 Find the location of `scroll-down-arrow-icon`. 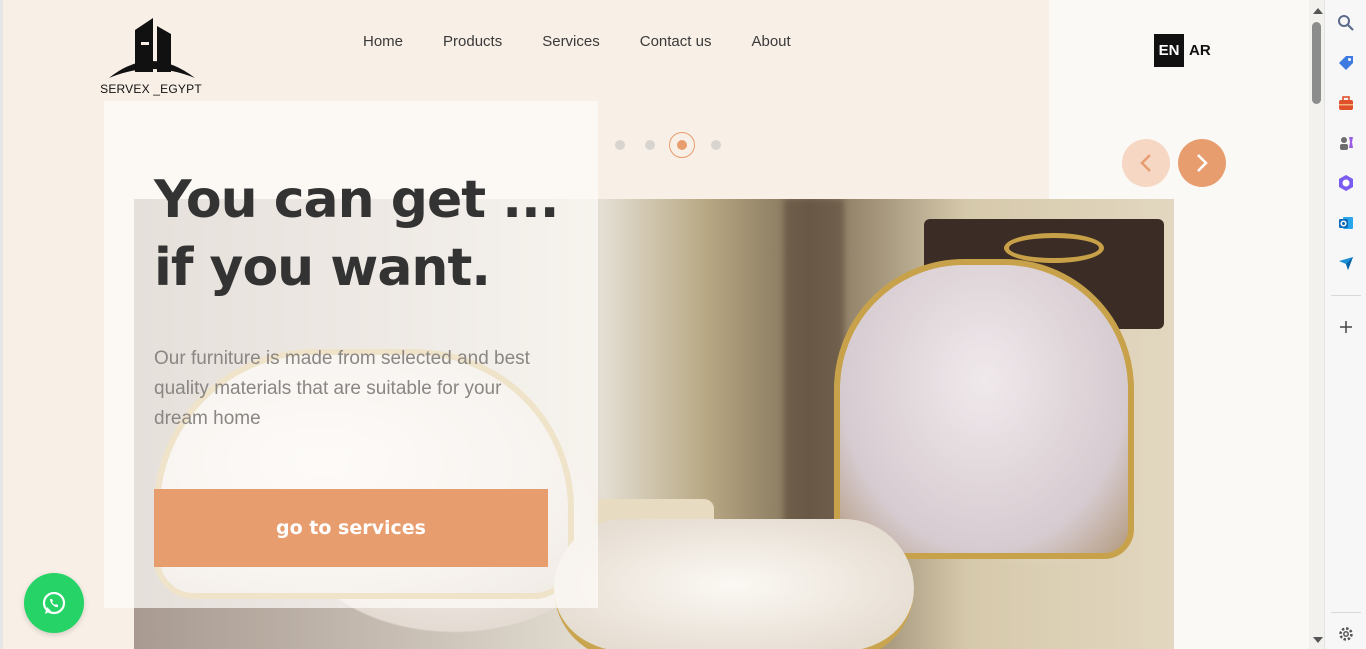

scroll-down-arrow-icon is located at coordinates (1318, 640).